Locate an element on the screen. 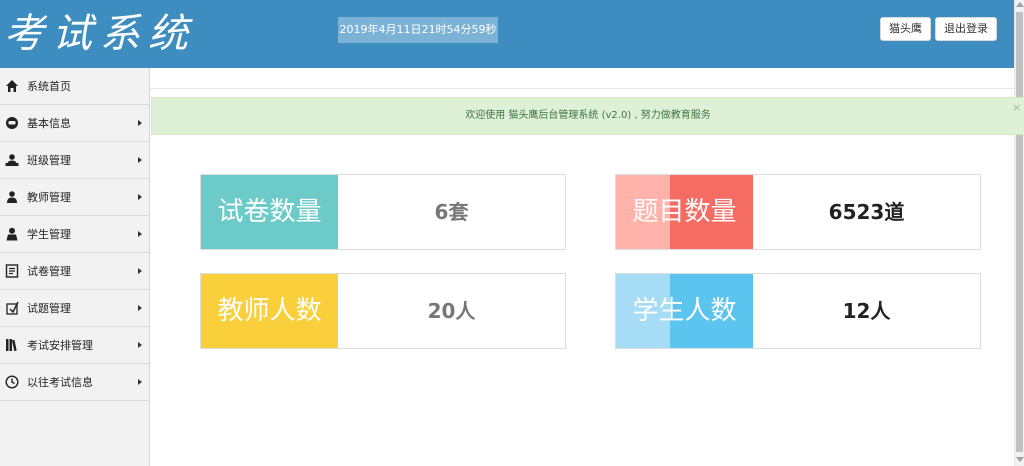 This screenshot has width=1024, height=466. info-icon is located at coordinates (12, 123).